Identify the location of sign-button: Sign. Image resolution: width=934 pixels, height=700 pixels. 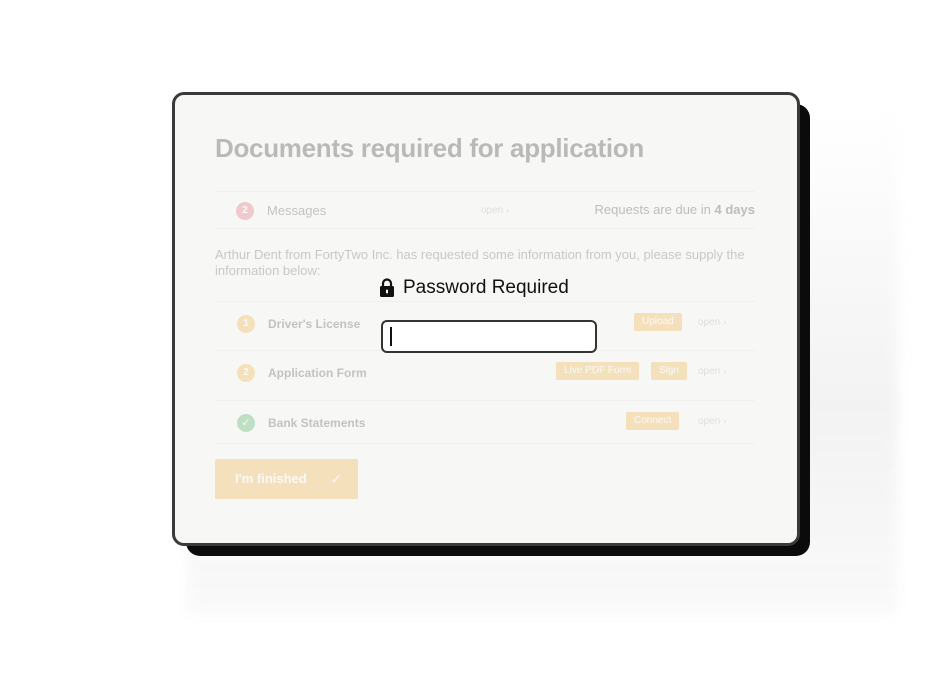
(669, 371).